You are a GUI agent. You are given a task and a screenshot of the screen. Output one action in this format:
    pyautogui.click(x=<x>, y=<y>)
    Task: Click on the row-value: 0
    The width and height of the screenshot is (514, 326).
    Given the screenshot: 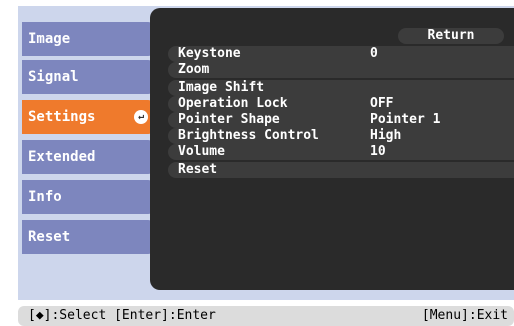 What is the action you would take?
    pyautogui.click(x=374, y=53)
    